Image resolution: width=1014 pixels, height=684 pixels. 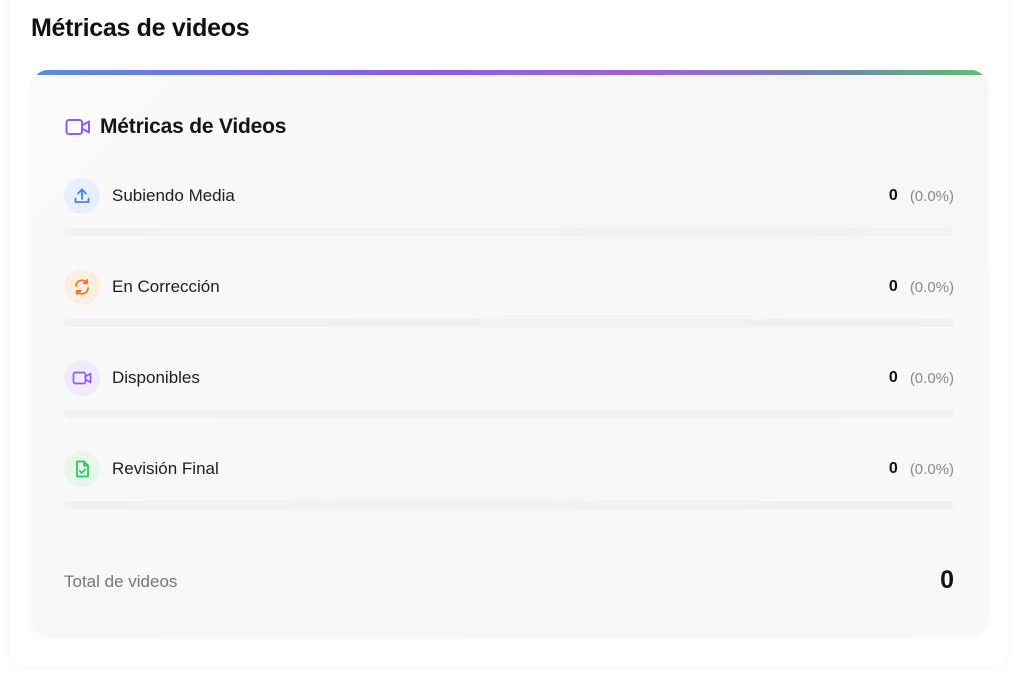 I want to click on card-header: Métricas de Videos, so click(x=175, y=127).